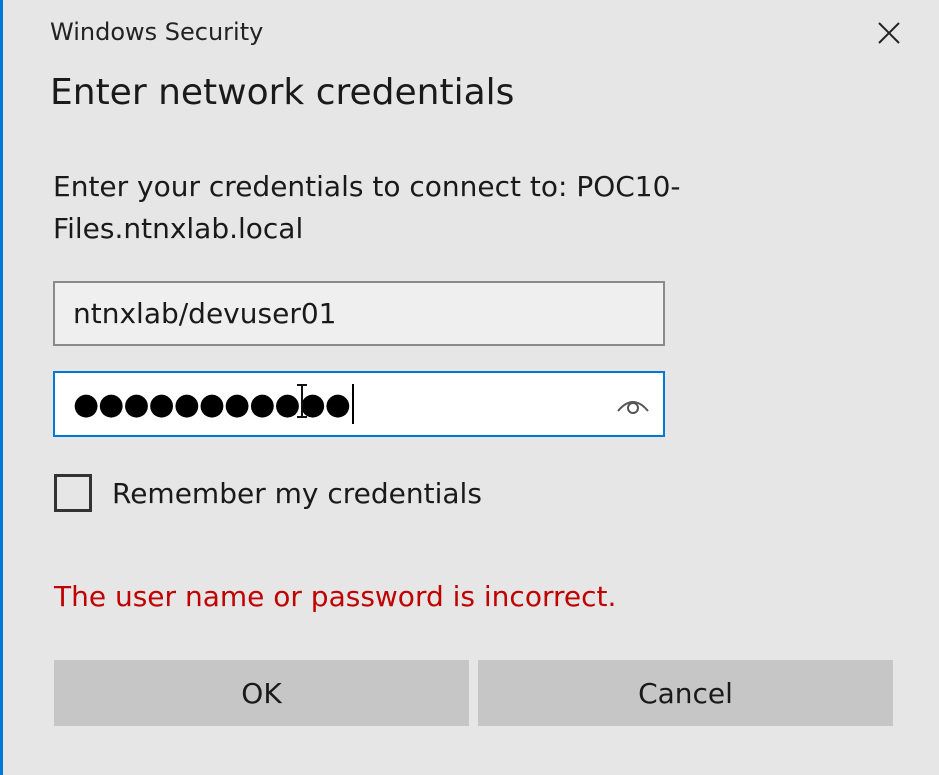 The image size is (939, 775). What do you see at coordinates (157, 32) in the screenshot?
I see `window-title: Windows Security` at bounding box center [157, 32].